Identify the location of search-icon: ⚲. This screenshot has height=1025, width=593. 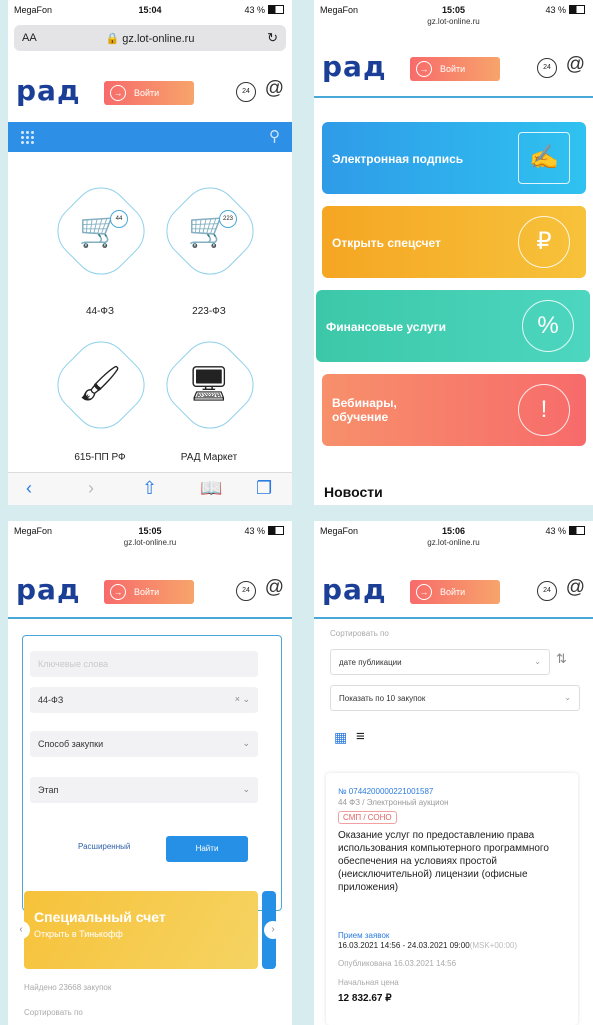
(274, 136).